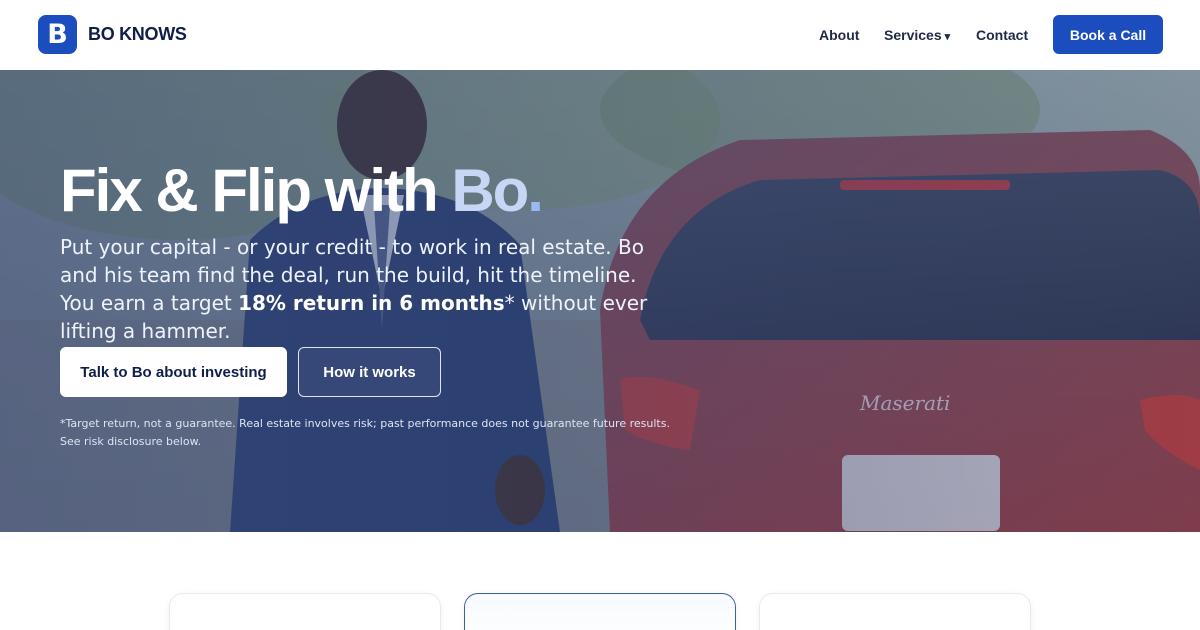 Image resolution: width=1200 pixels, height=630 pixels. What do you see at coordinates (371, 303) in the screenshot?
I see `hero-subtitle-highlight: 18% return in 6 months` at bounding box center [371, 303].